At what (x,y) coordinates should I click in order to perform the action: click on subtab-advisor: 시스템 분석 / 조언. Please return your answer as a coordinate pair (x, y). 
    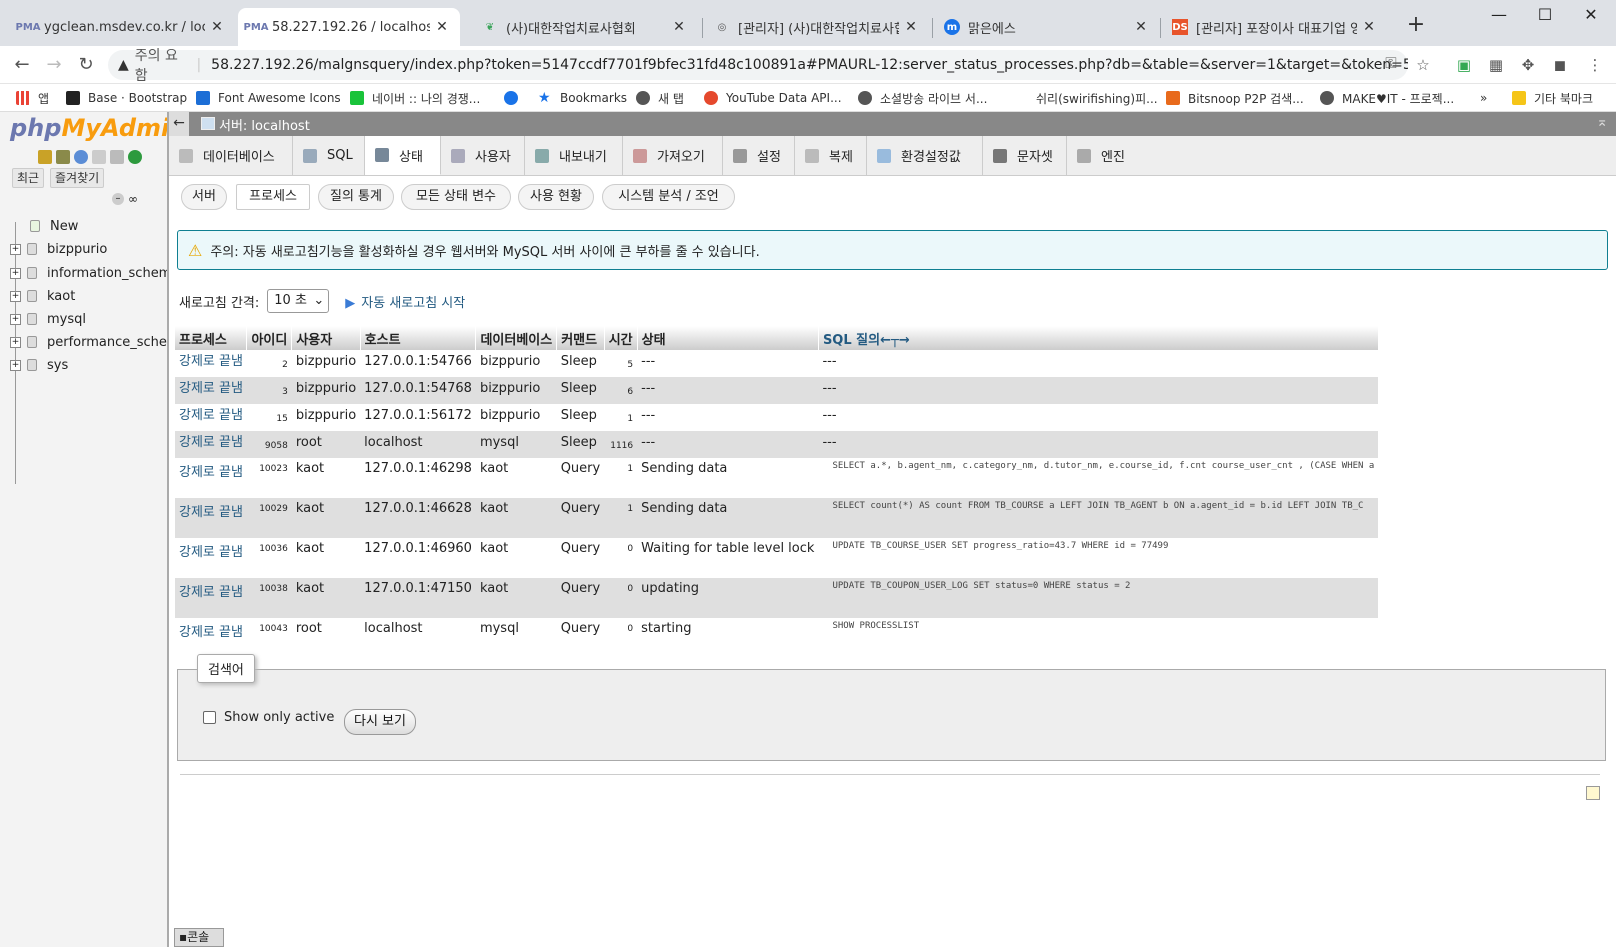
    Looking at the image, I should click on (668, 197).